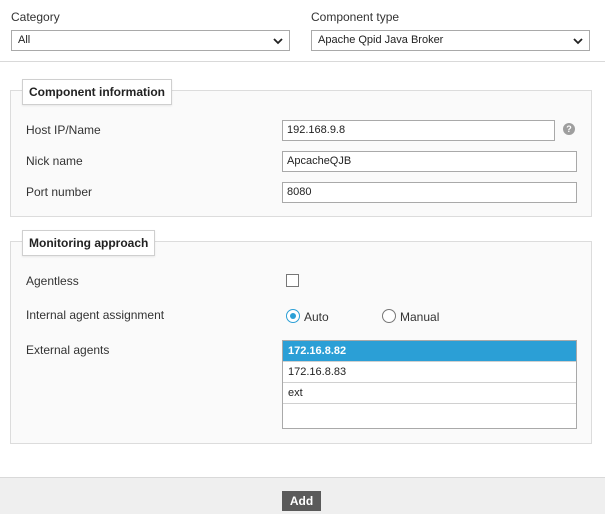 The height and width of the screenshot is (514, 605). What do you see at coordinates (429, 393) in the screenshot?
I see `external-agent-item: ext` at bounding box center [429, 393].